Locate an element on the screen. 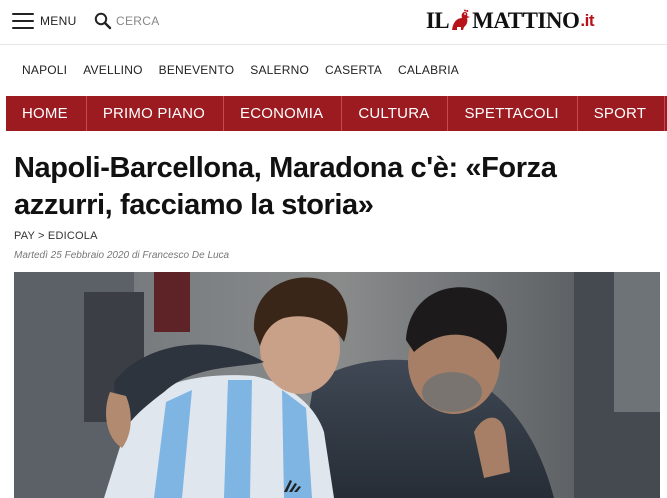  city-link-benevento: BENEVENTO is located at coordinates (197, 70).